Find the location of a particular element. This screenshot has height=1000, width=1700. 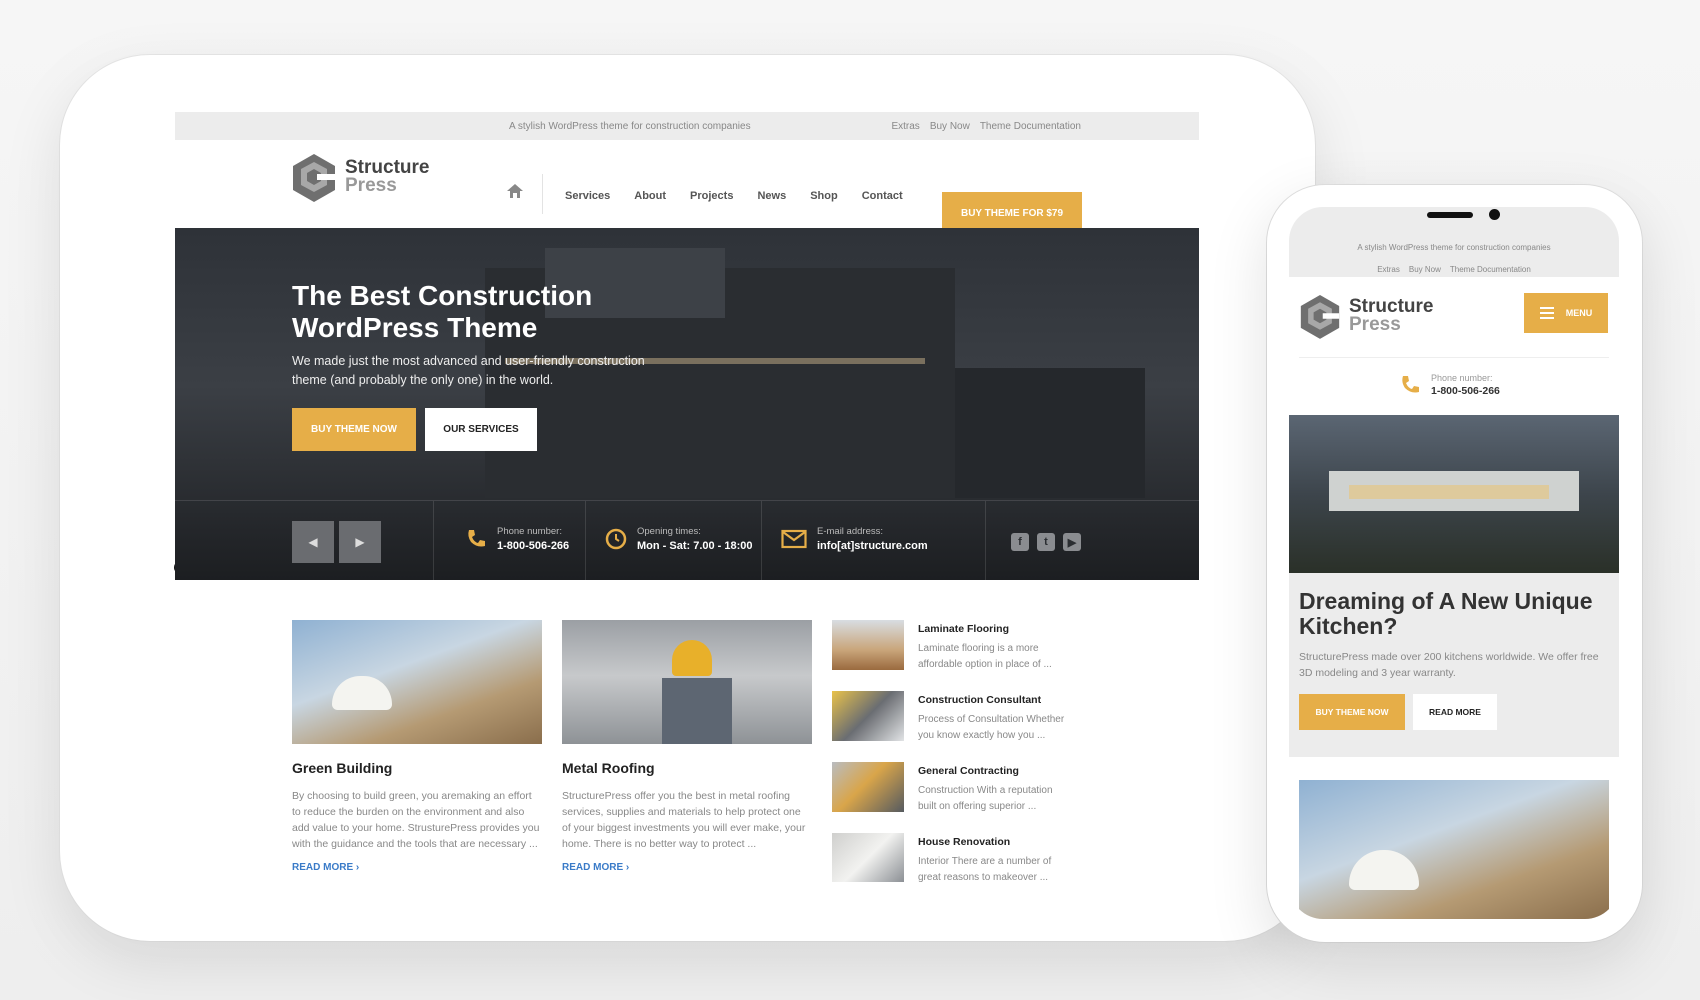

email-label: E-mail address: is located at coordinates (850, 531).